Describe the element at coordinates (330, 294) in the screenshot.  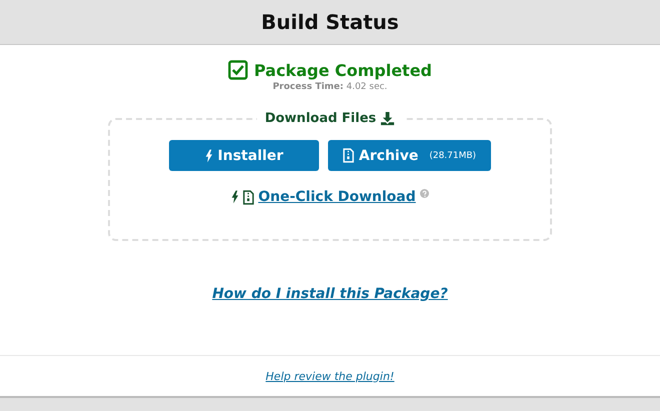
I see `install-help-link: How do I install this Package?` at that location.